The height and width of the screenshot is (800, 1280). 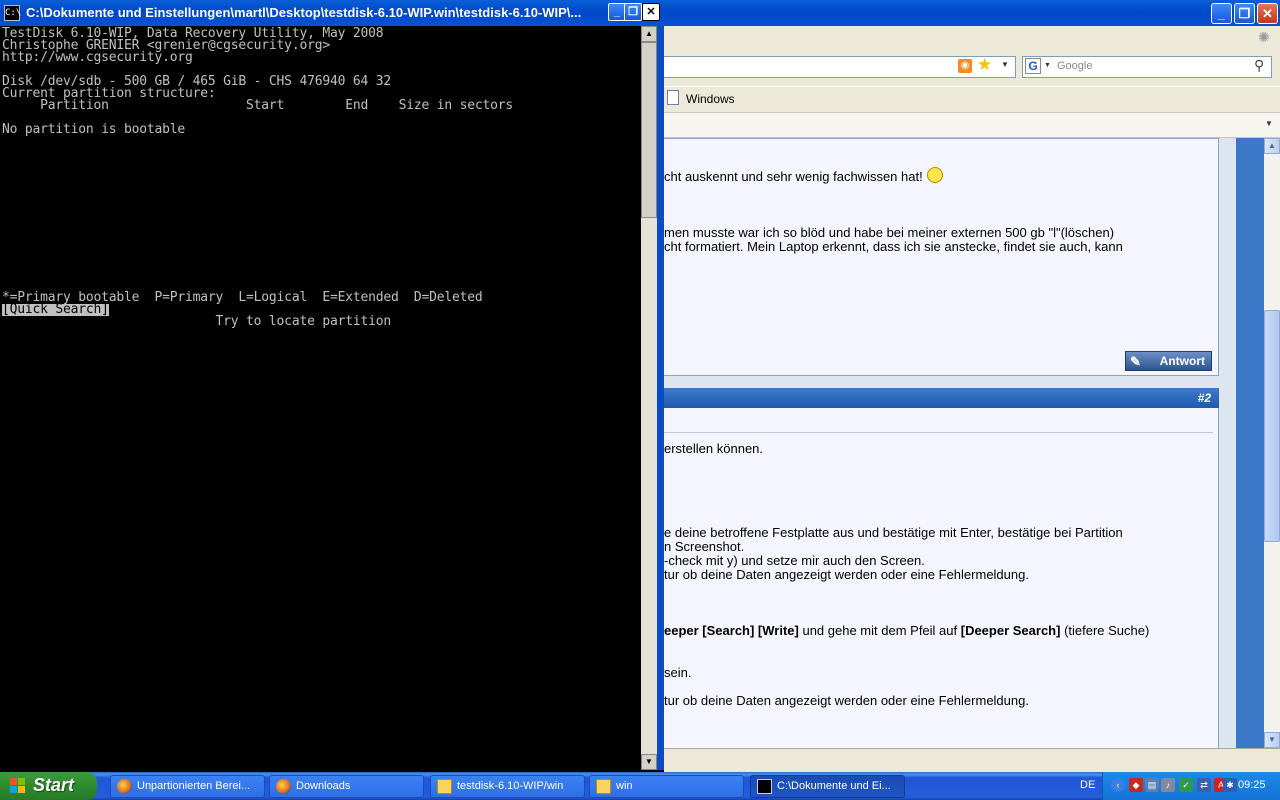 What do you see at coordinates (1135, 361) in the screenshot?
I see `pencil-icon: ✎` at bounding box center [1135, 361].